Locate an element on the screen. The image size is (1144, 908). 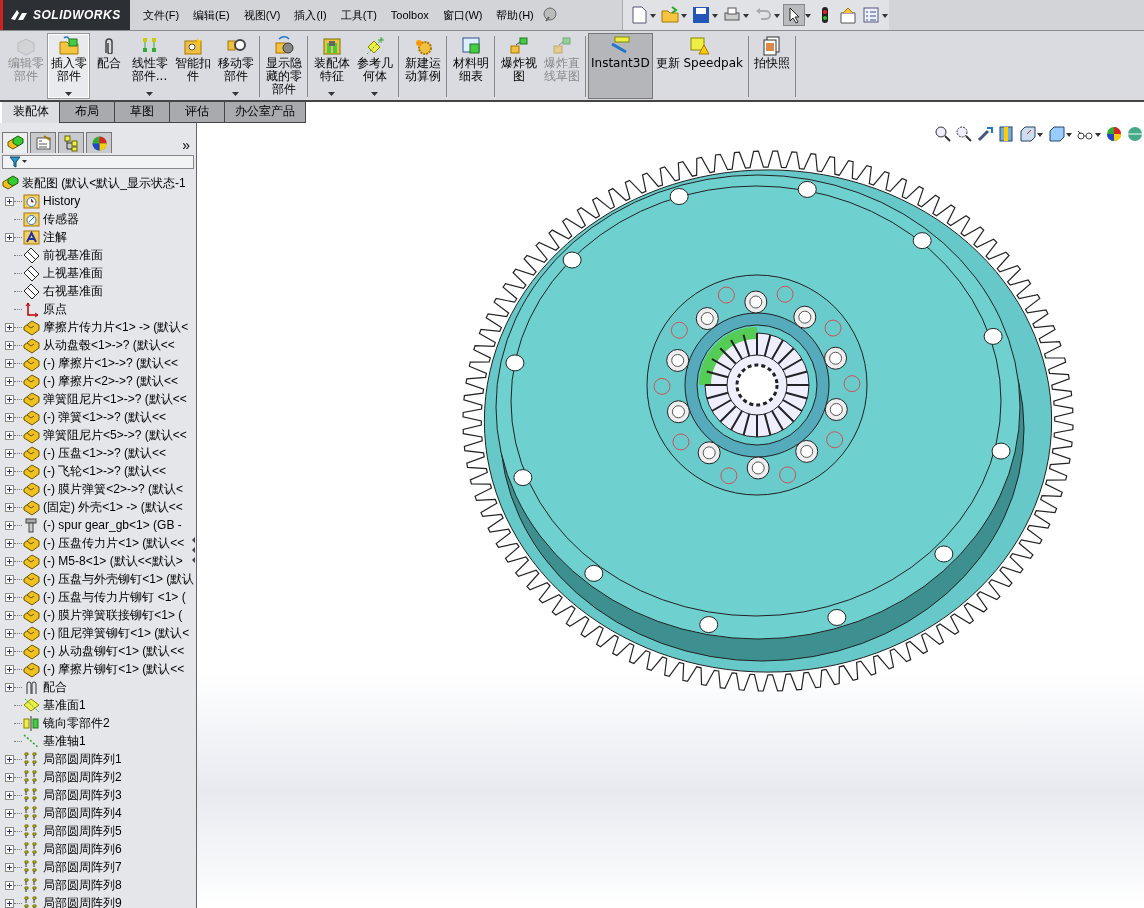
filter-icon is located at coordinates (18, 162).